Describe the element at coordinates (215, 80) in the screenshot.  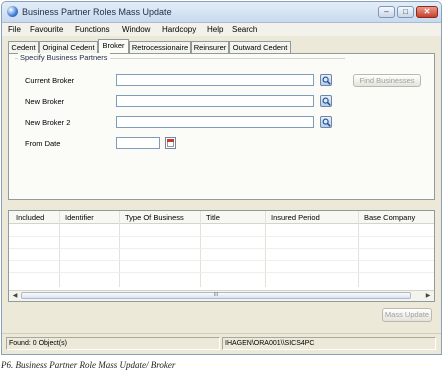
I see `current-broker-field` at that location.